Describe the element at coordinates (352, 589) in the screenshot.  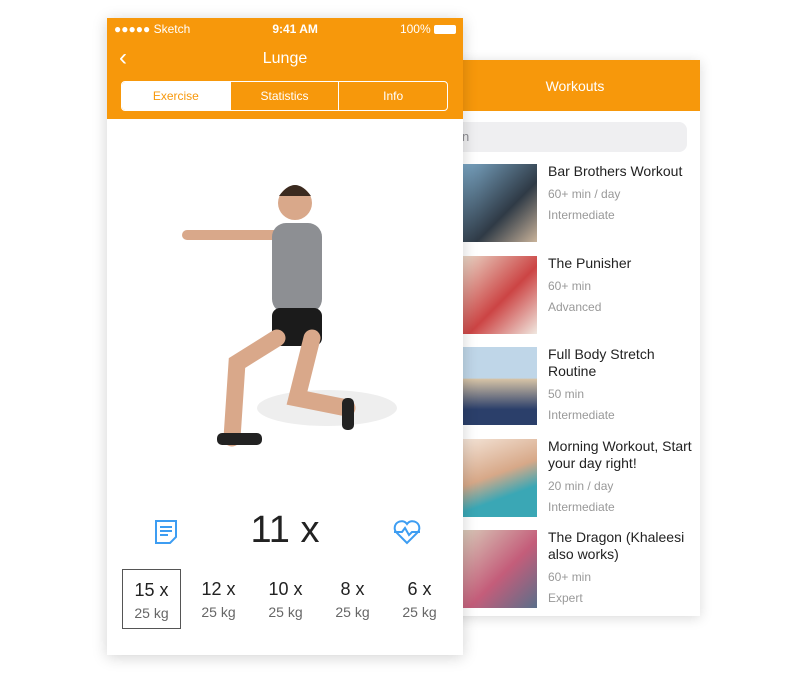
I see `set-reps: 8 x` at that location.